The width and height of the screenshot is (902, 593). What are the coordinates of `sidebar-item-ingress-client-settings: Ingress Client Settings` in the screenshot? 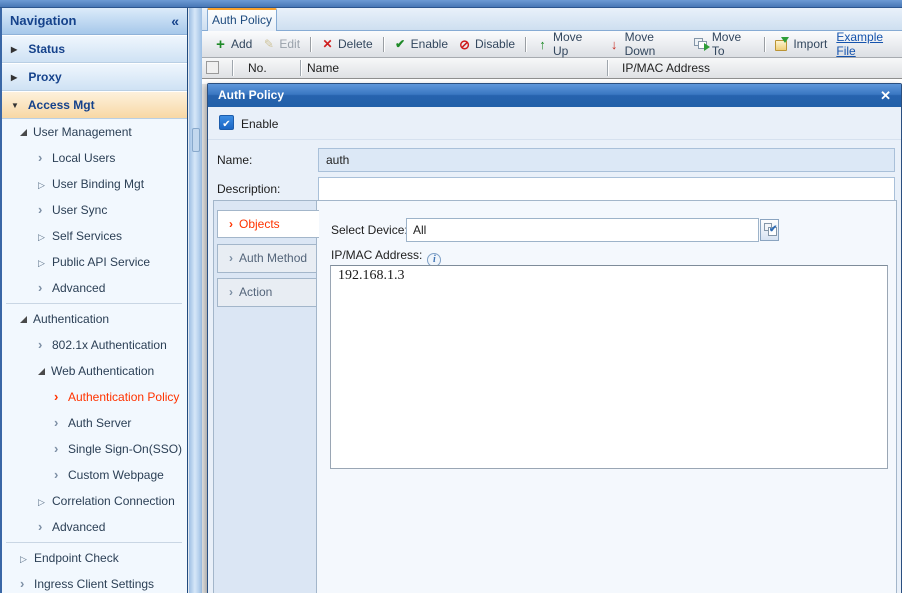 It's located at (95, 582).